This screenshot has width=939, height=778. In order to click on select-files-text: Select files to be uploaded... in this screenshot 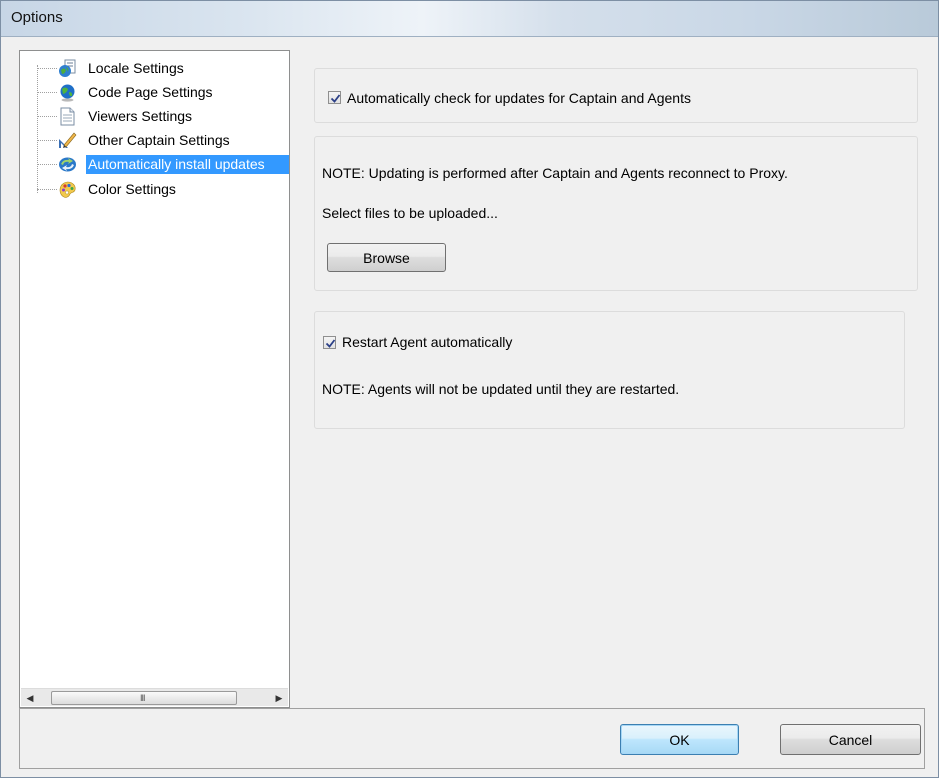, I will do `click(410, 213)`.